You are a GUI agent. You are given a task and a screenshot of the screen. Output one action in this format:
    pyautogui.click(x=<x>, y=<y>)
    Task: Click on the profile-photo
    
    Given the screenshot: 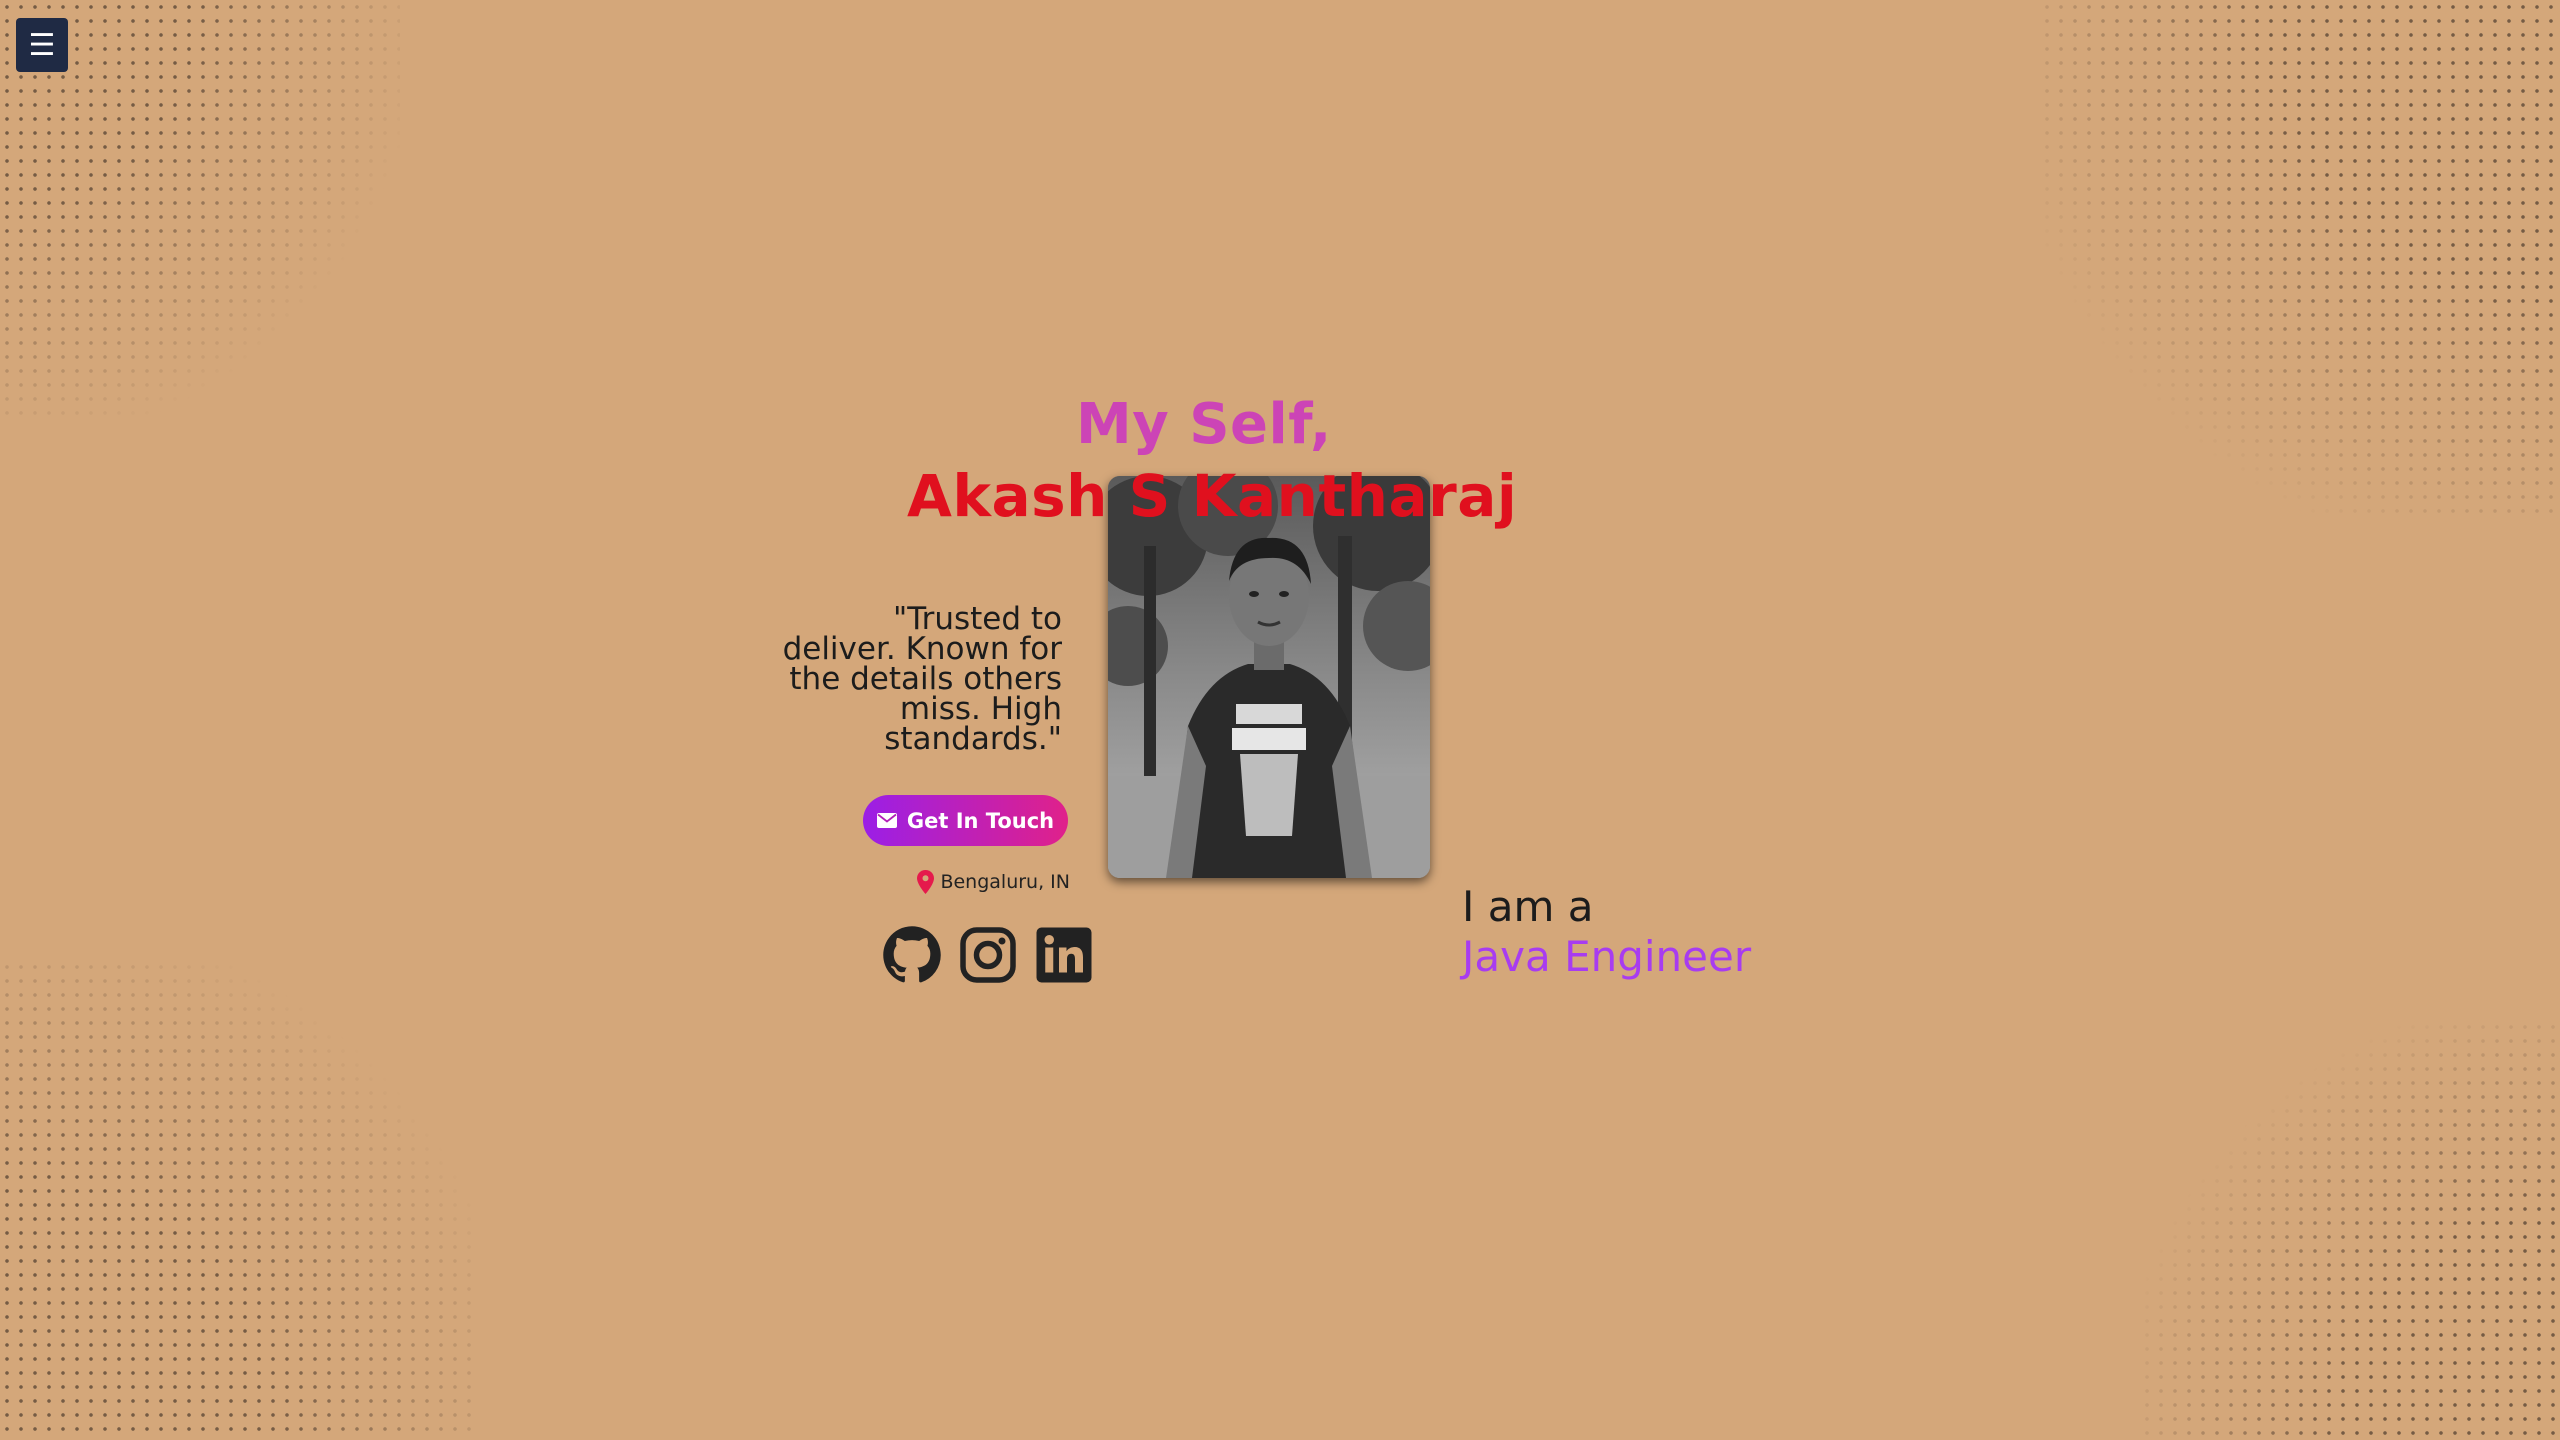 What is the action you would take?
    pyautogui.click(x=1269, y=677)
    